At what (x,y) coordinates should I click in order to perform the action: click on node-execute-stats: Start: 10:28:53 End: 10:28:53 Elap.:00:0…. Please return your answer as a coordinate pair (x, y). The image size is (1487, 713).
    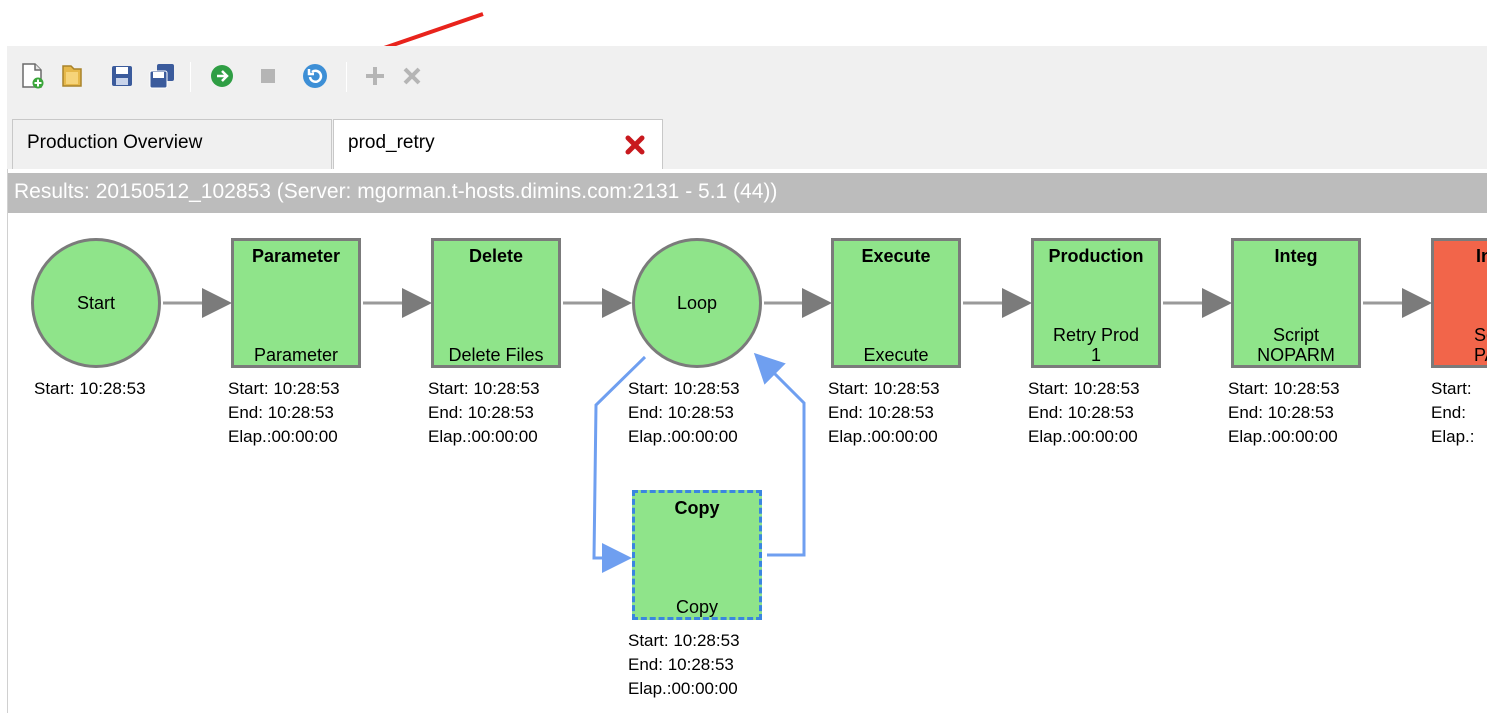
    Looking at the image, I should click on (884, 413).